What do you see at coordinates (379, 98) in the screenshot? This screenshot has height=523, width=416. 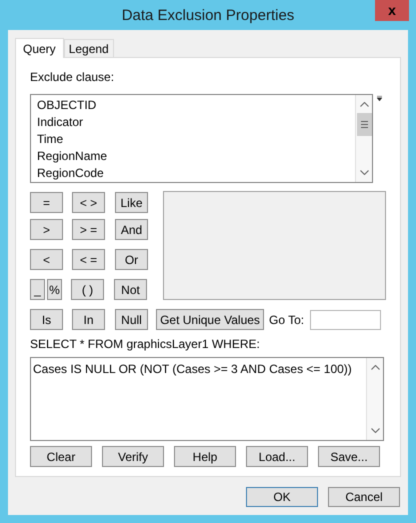 I see `dropdown-arrow-icon` at bounding box center [379, 98].